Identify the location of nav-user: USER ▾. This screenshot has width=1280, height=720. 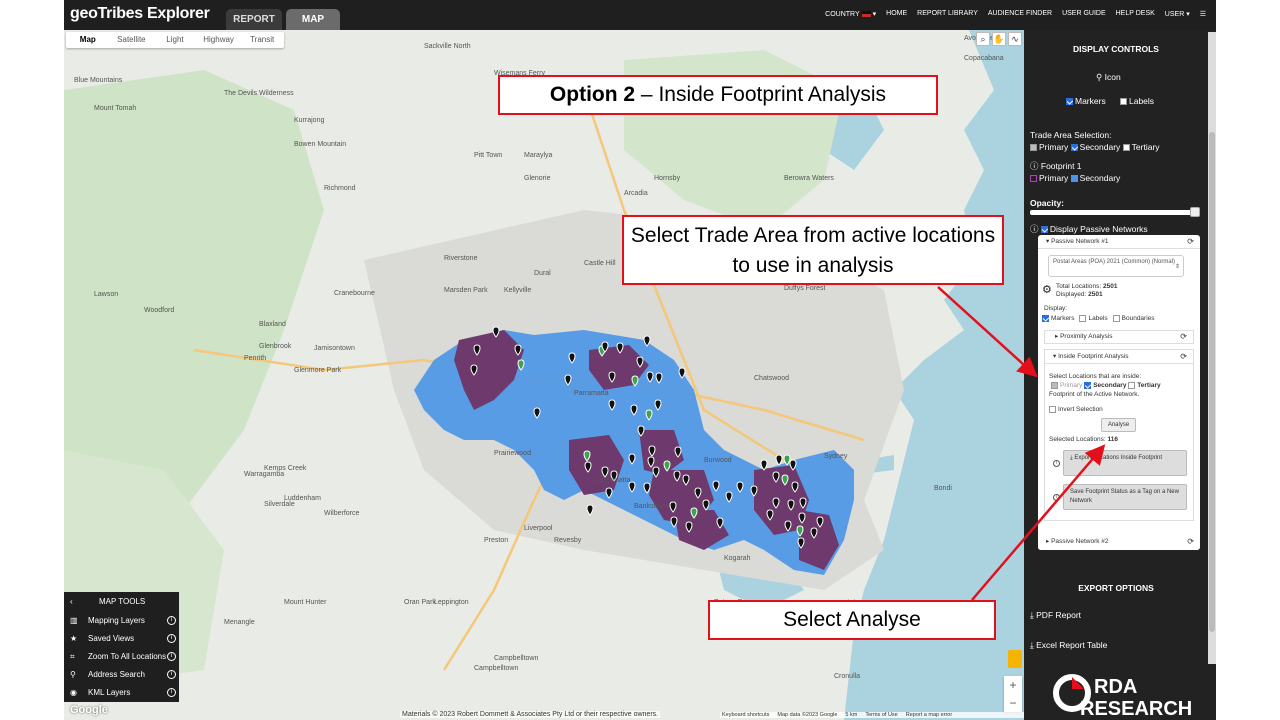
(1177, 14).